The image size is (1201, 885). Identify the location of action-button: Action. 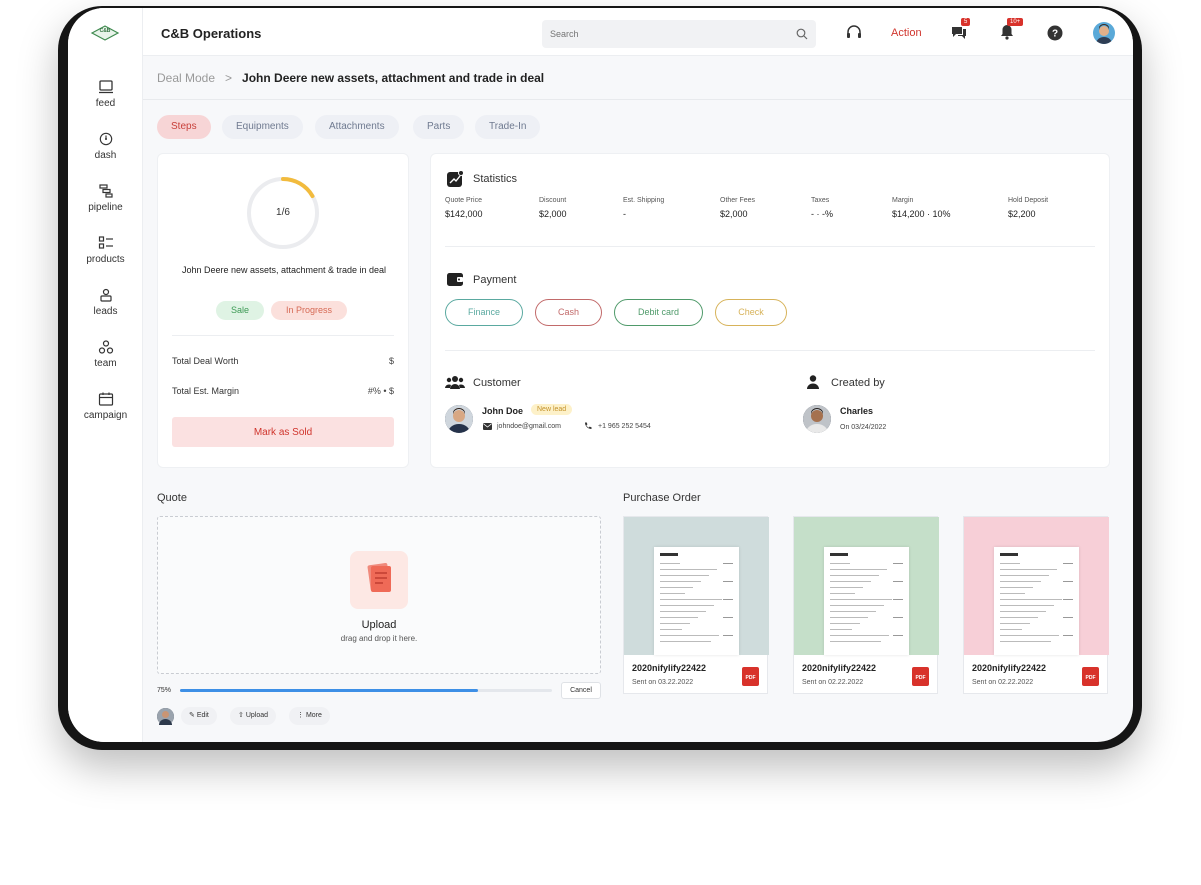
(906, 33).